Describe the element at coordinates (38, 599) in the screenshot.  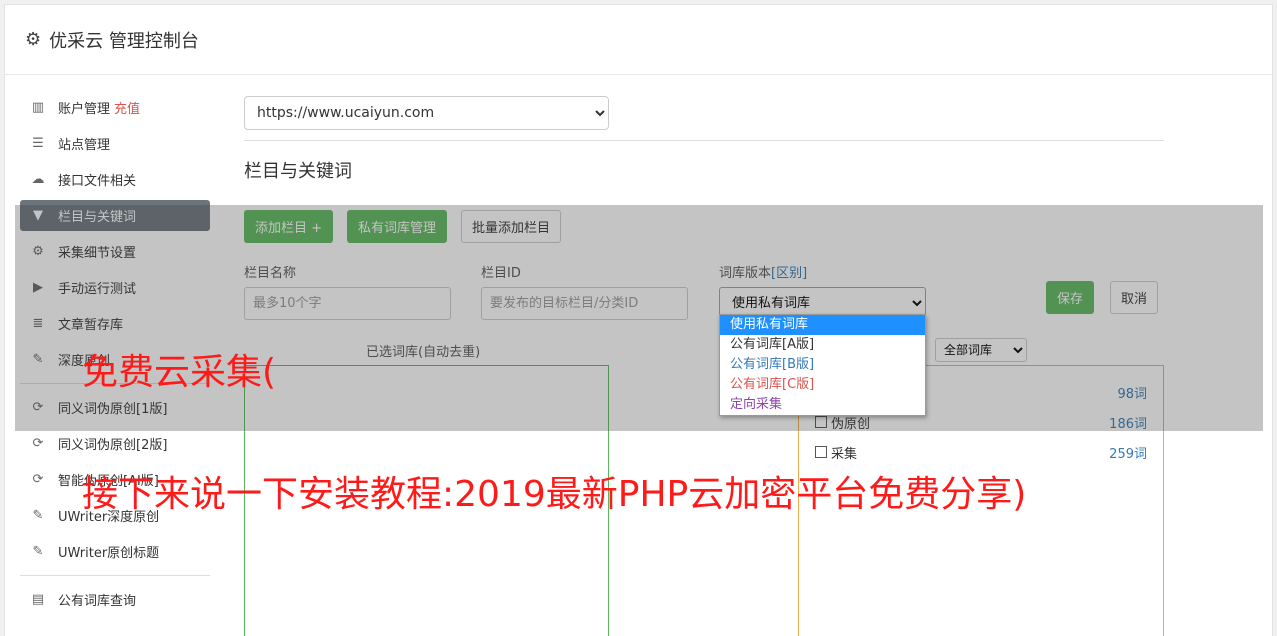
I see `book-icon: ▤` at that location.